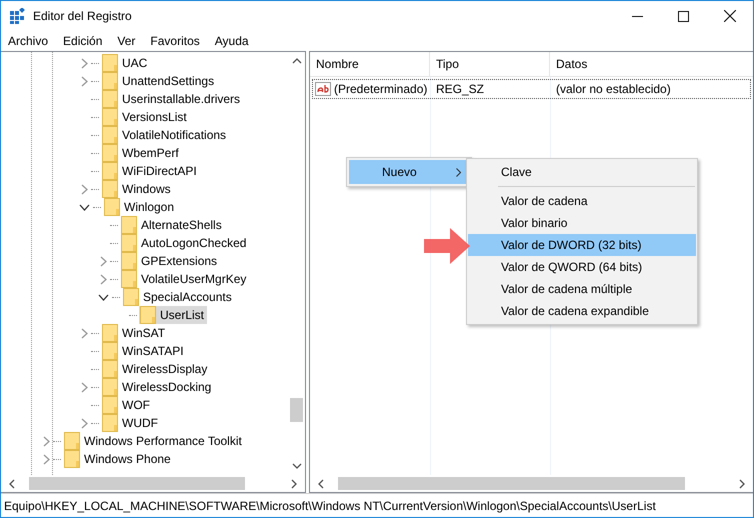 Image resolution: width=754 pixels, height=518 pixels. I want to click on menu-item: Valor de cadena múltiple, so click(582, 289).